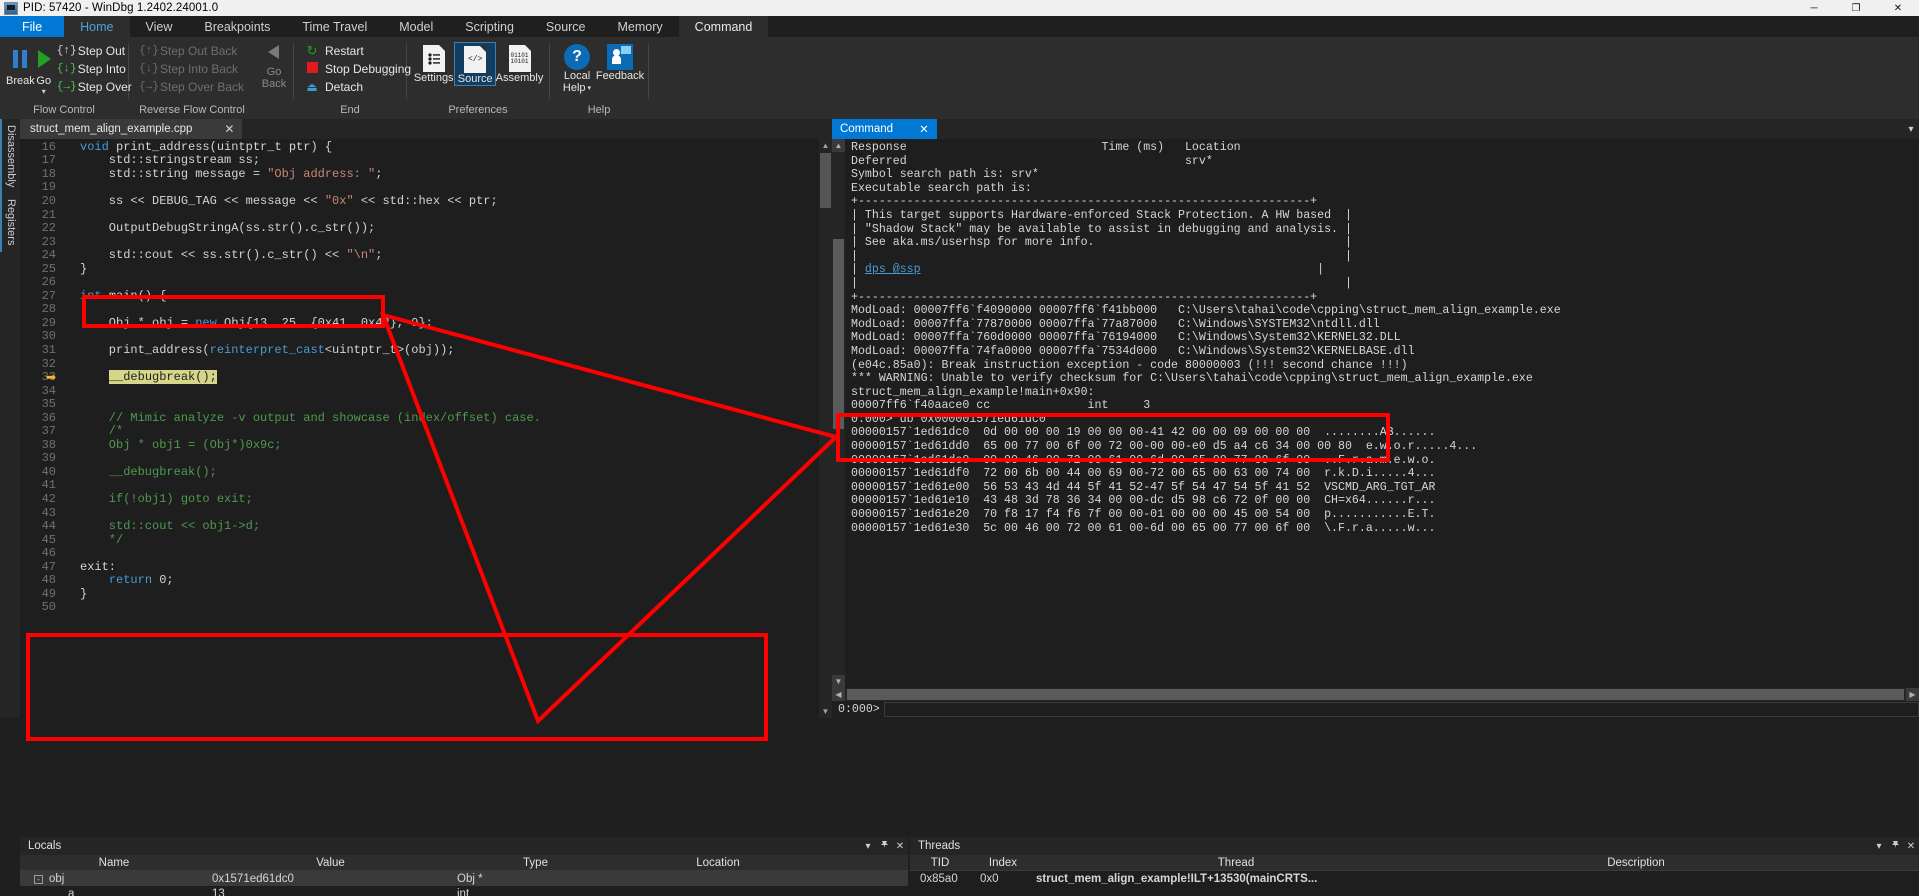  What do you see at coordinates (114, 863) in the screenshot?
I see `locals-column-name: Name` at bounding box center [114, 863].